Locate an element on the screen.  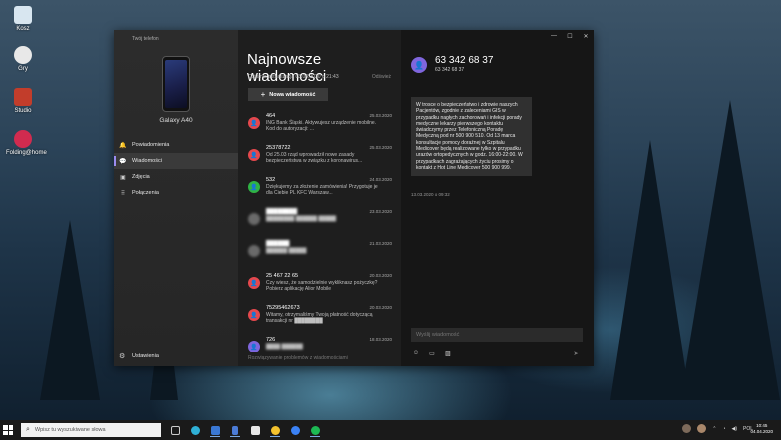
phone-dialpad-icon: ⠿ is located at coordinates (123, 193).